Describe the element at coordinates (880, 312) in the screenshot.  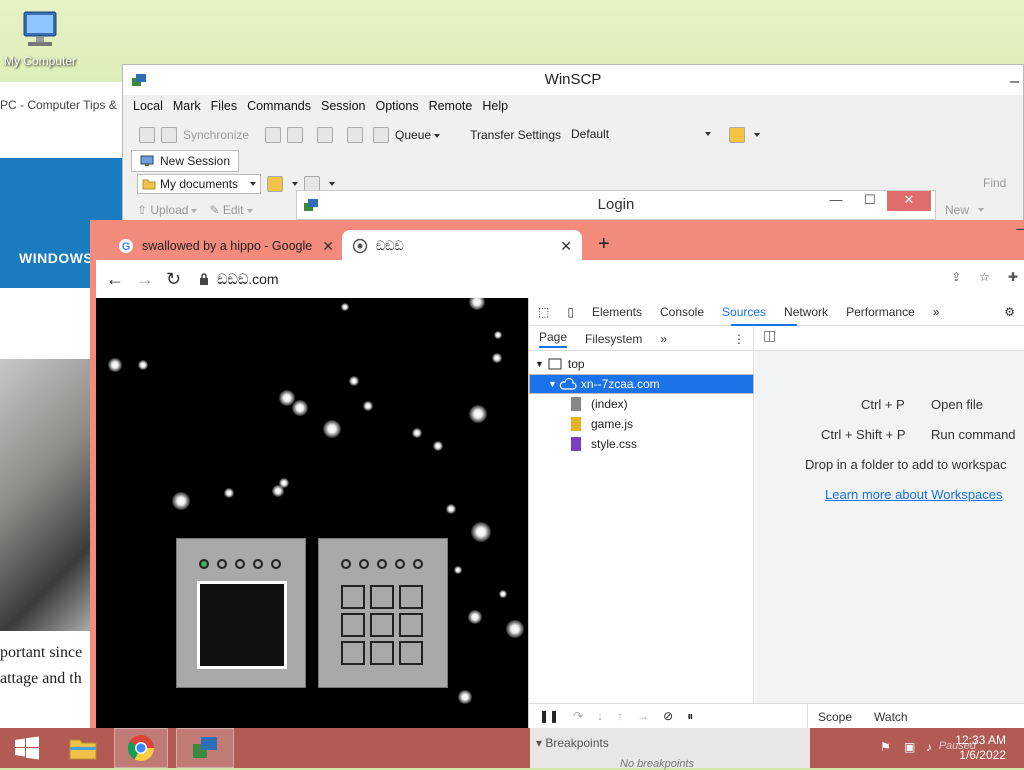
I see `tab-performance: Performance` at that location.